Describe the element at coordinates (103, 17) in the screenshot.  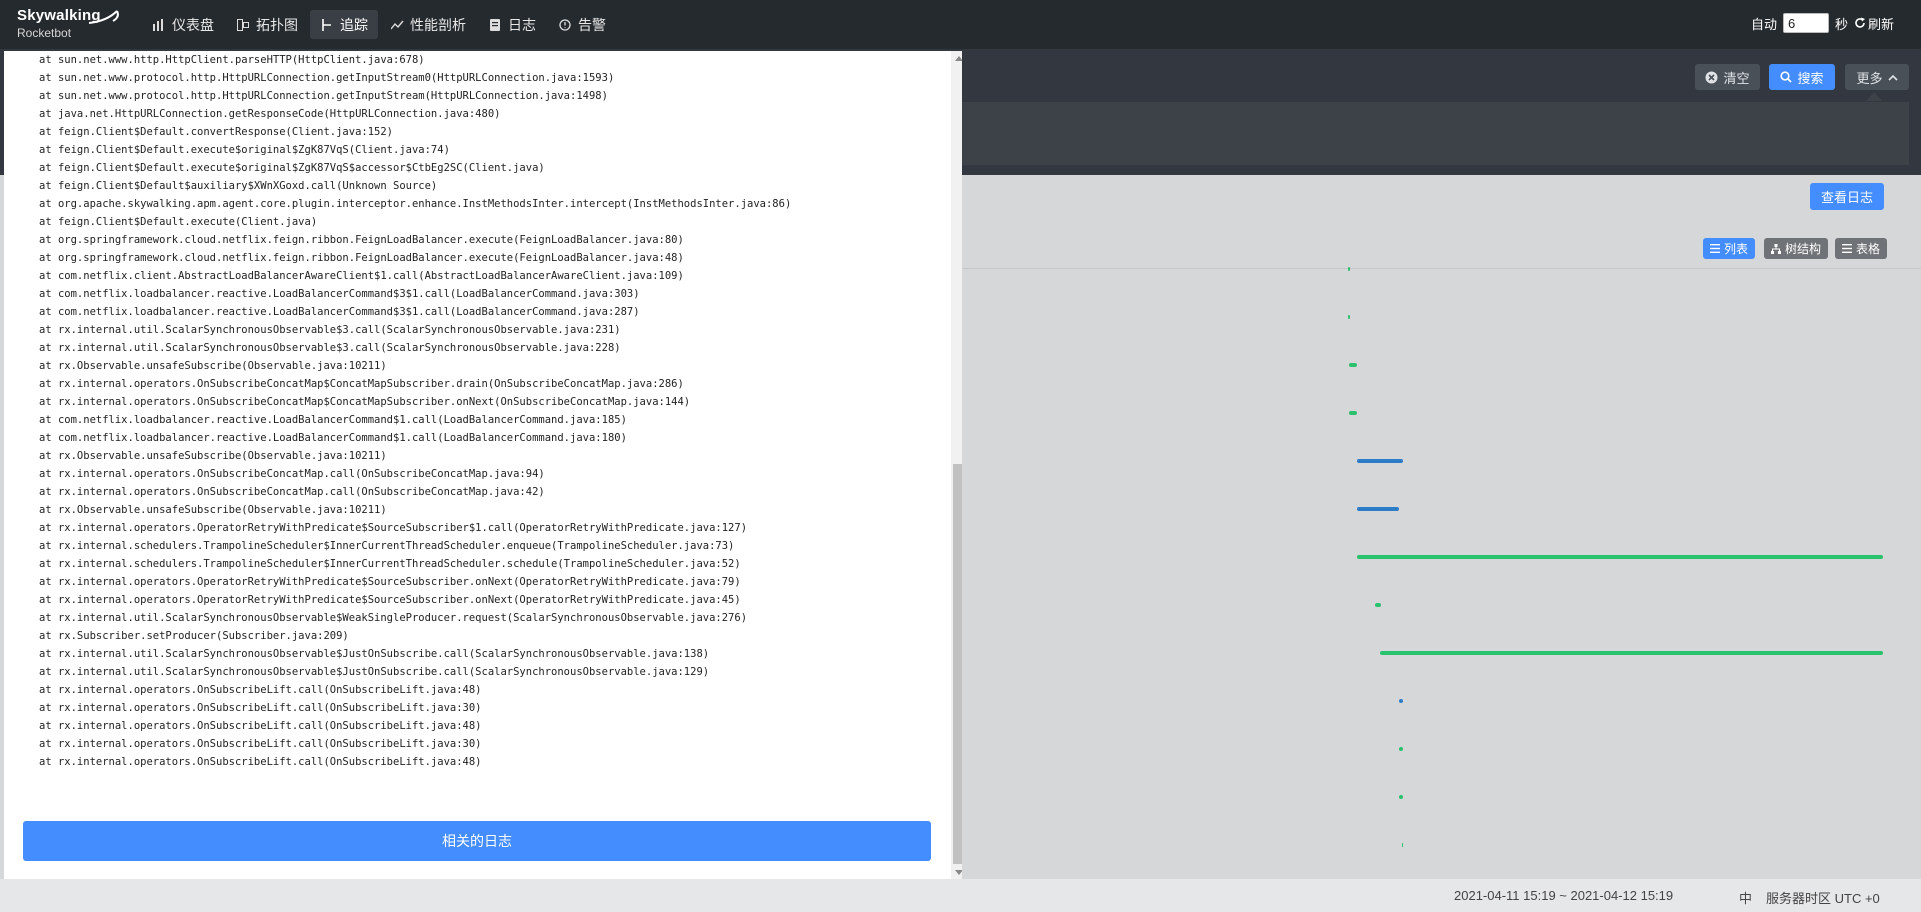
I see `logo-swoosh-icon` at that location.